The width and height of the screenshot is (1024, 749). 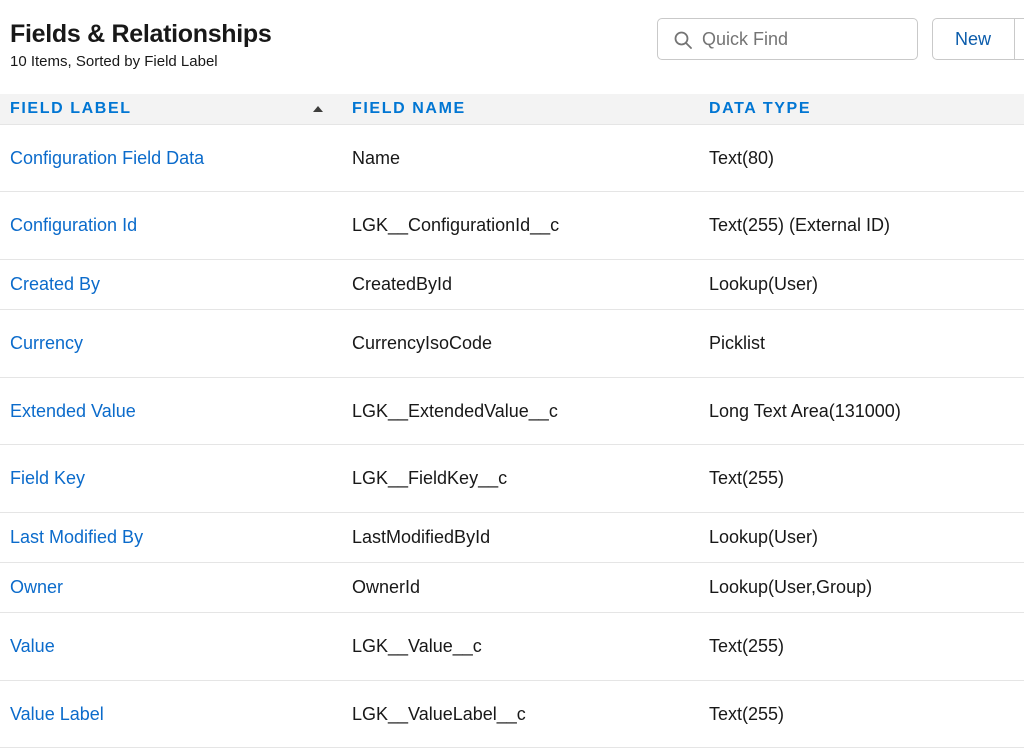 I want to click on search-icon, so click(x=683, y=40).